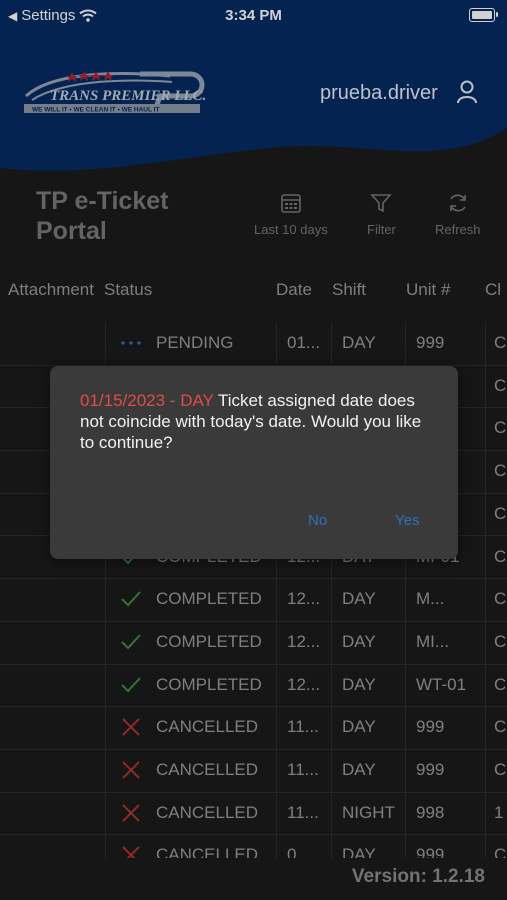 The height and width of the screenshot is (900, 507). What do you see at coordinates (317, 520) in the screenshot?
I see `no-button: No` at bounding box center [317, 520].